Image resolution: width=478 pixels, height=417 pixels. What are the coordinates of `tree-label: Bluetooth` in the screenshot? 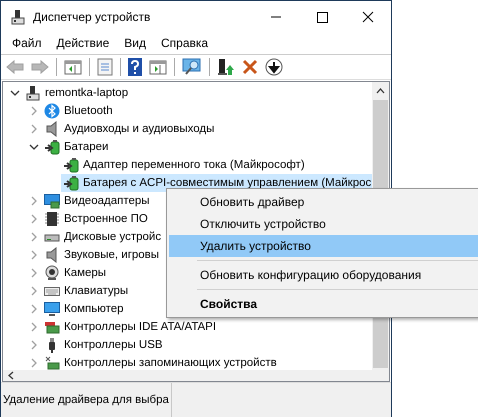 It's located at (88, 111).